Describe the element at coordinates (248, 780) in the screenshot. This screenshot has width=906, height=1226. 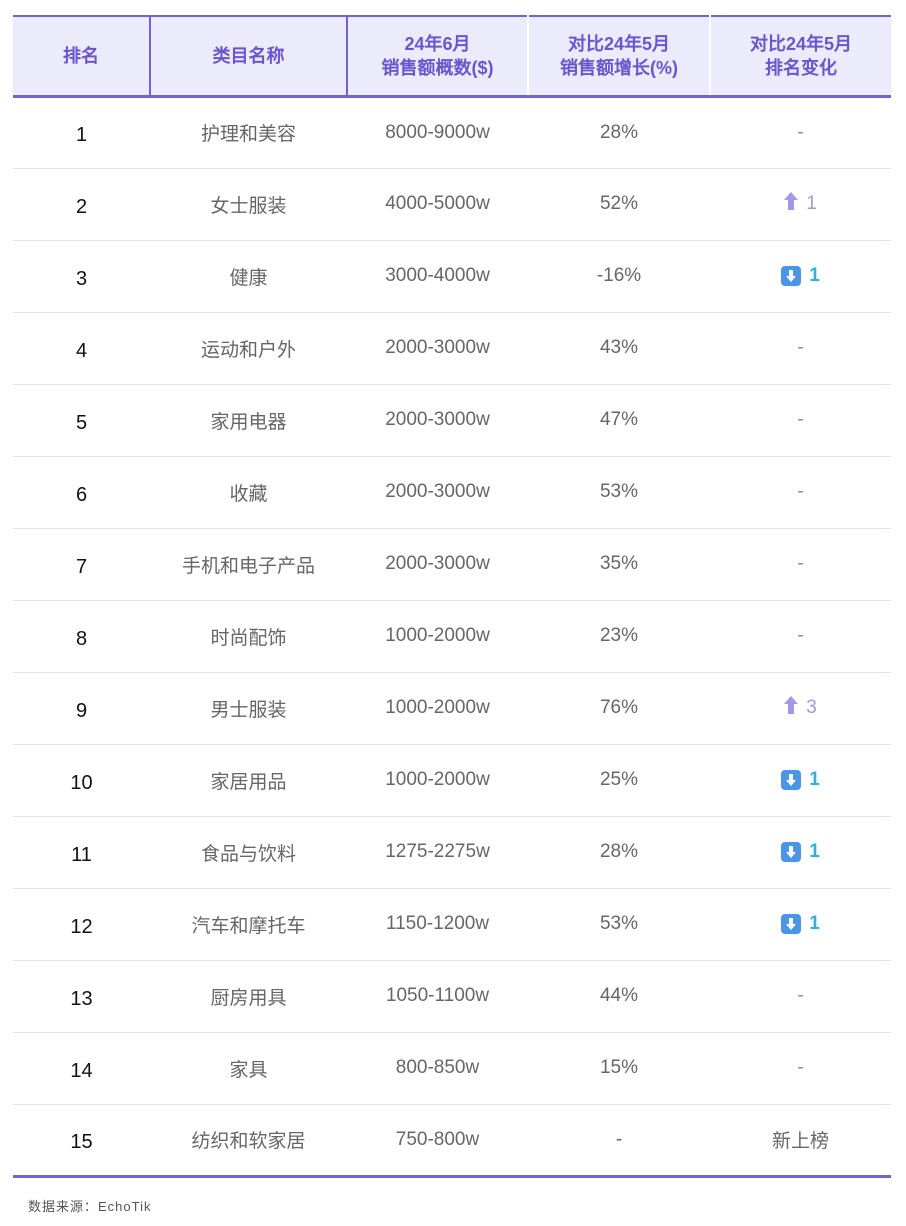
I see `cell-category: 家居用品` at that location.